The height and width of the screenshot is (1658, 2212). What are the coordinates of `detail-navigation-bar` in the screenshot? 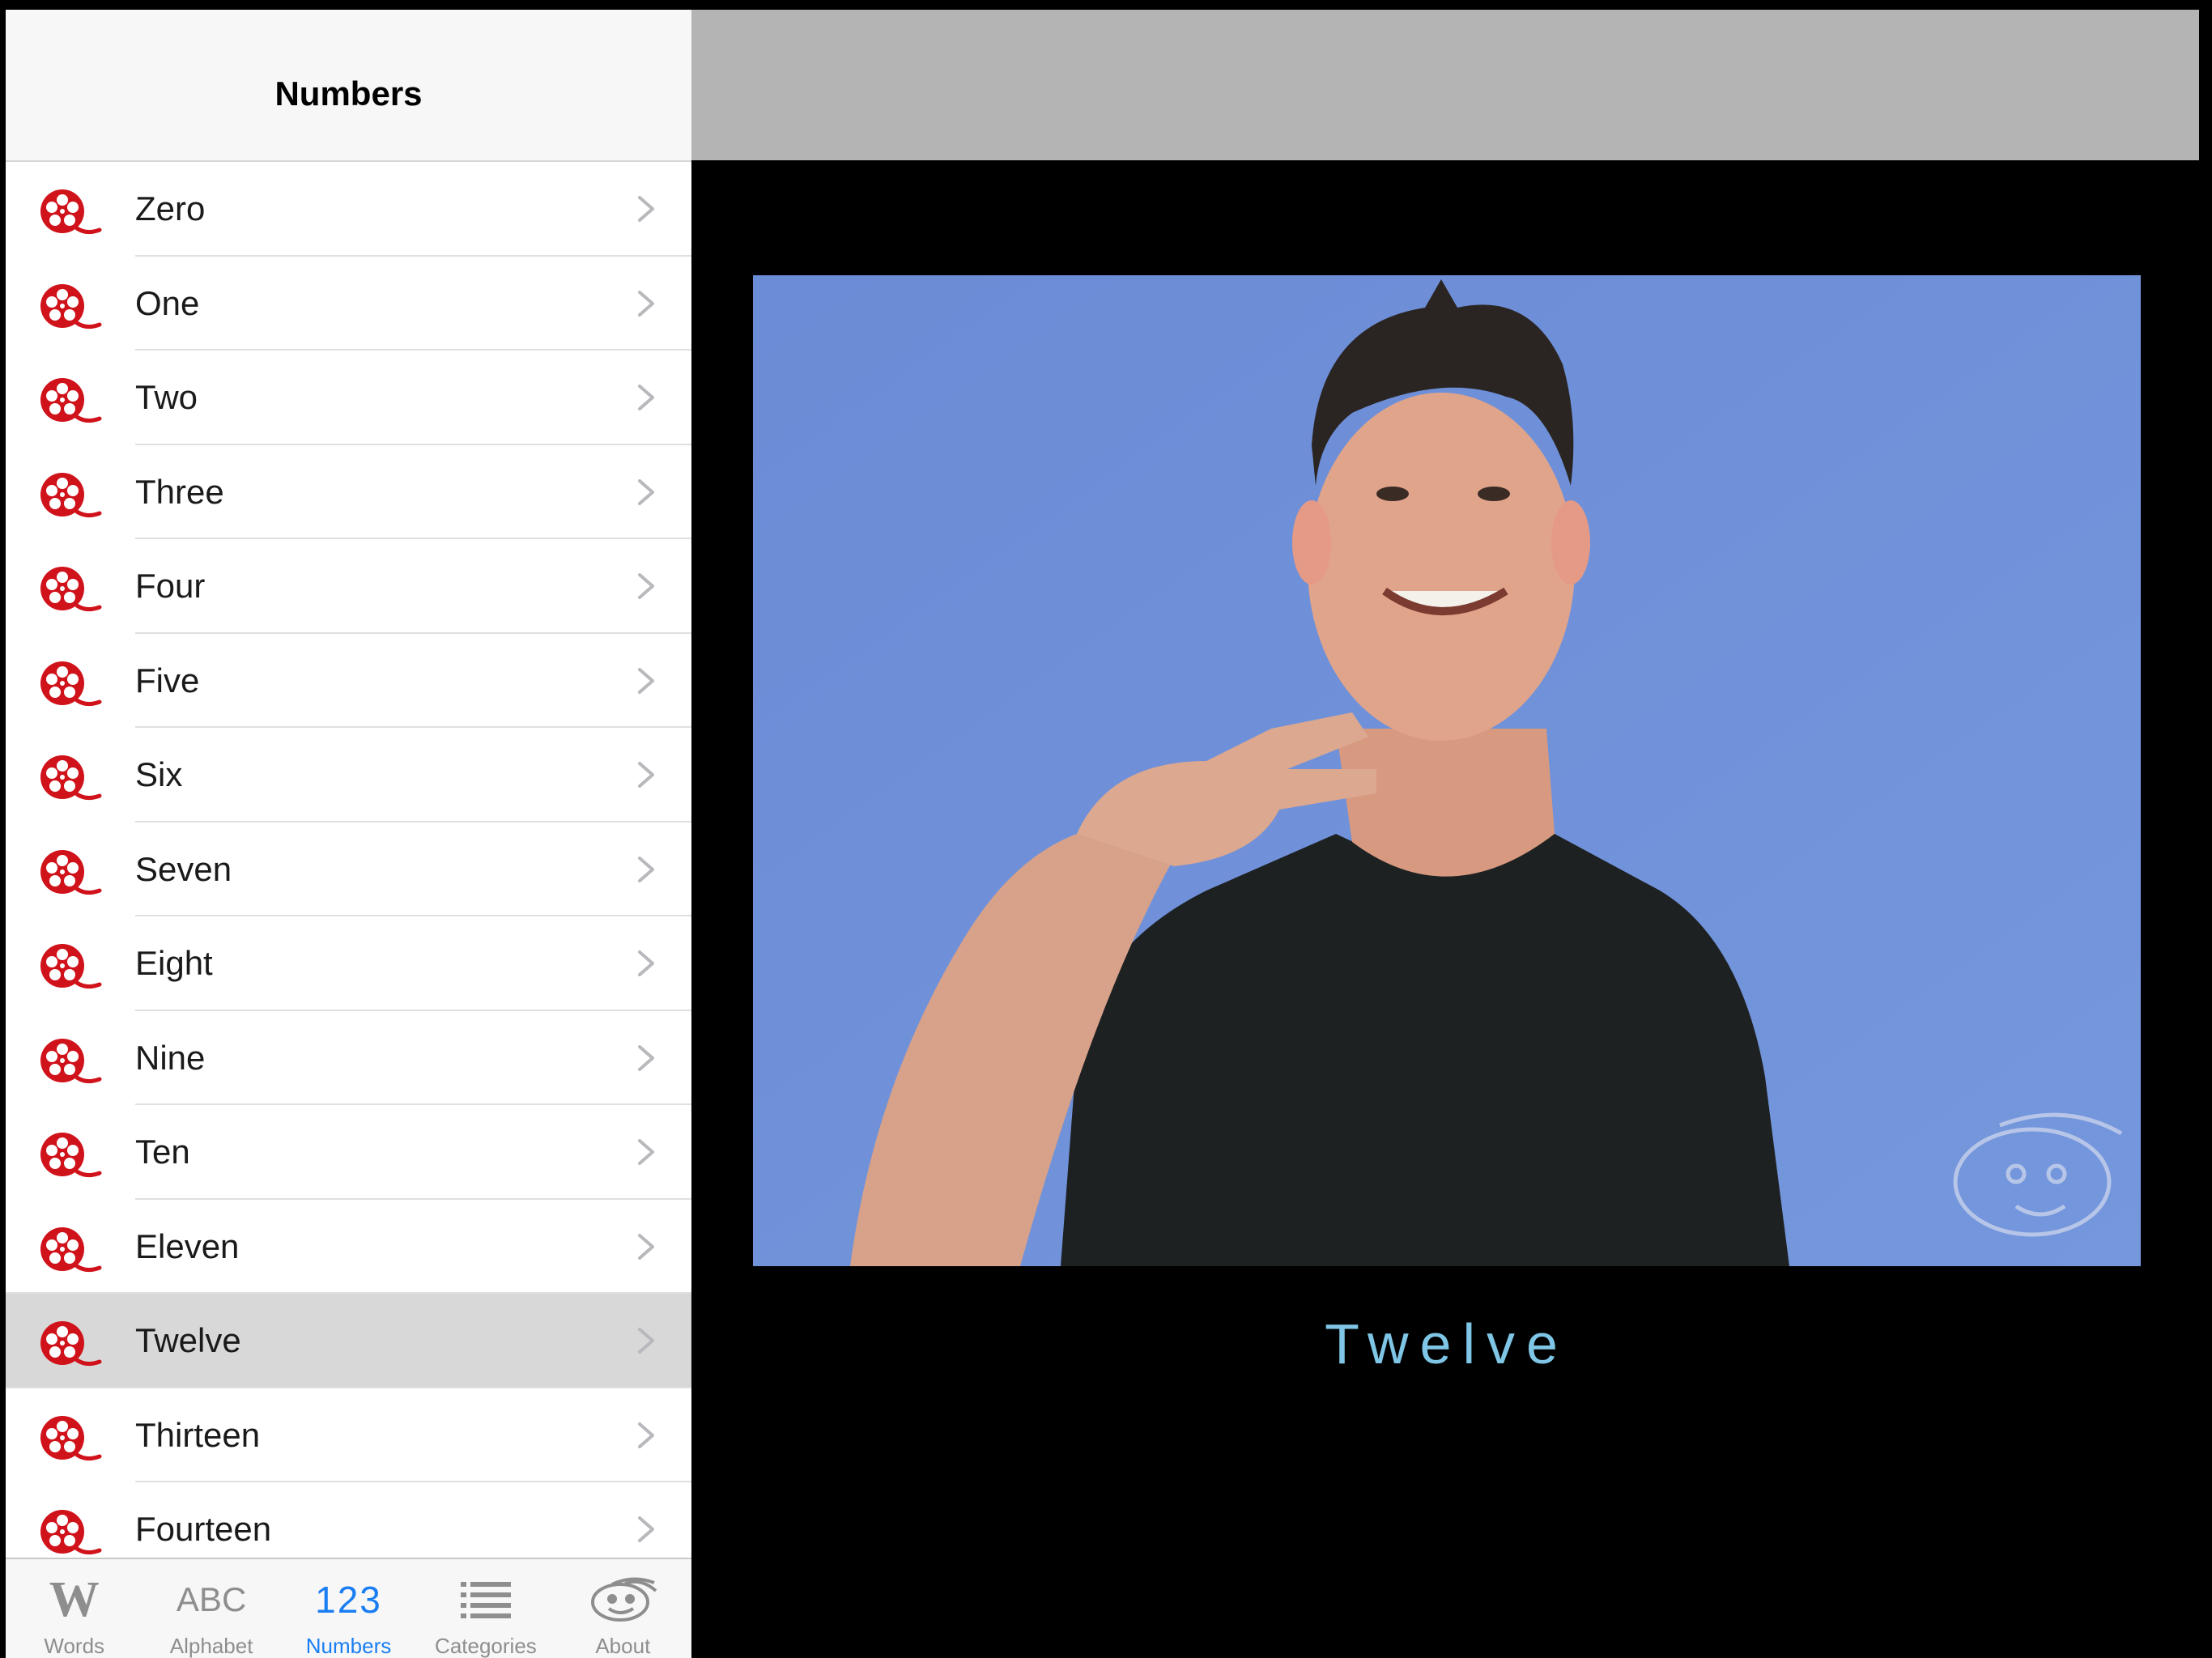 It's located at (1445, 85).